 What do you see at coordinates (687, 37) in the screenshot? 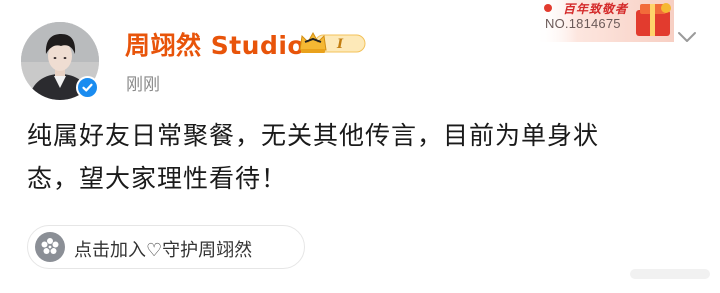
I see `chevron-down-icon` at bounding box center [687, 37].